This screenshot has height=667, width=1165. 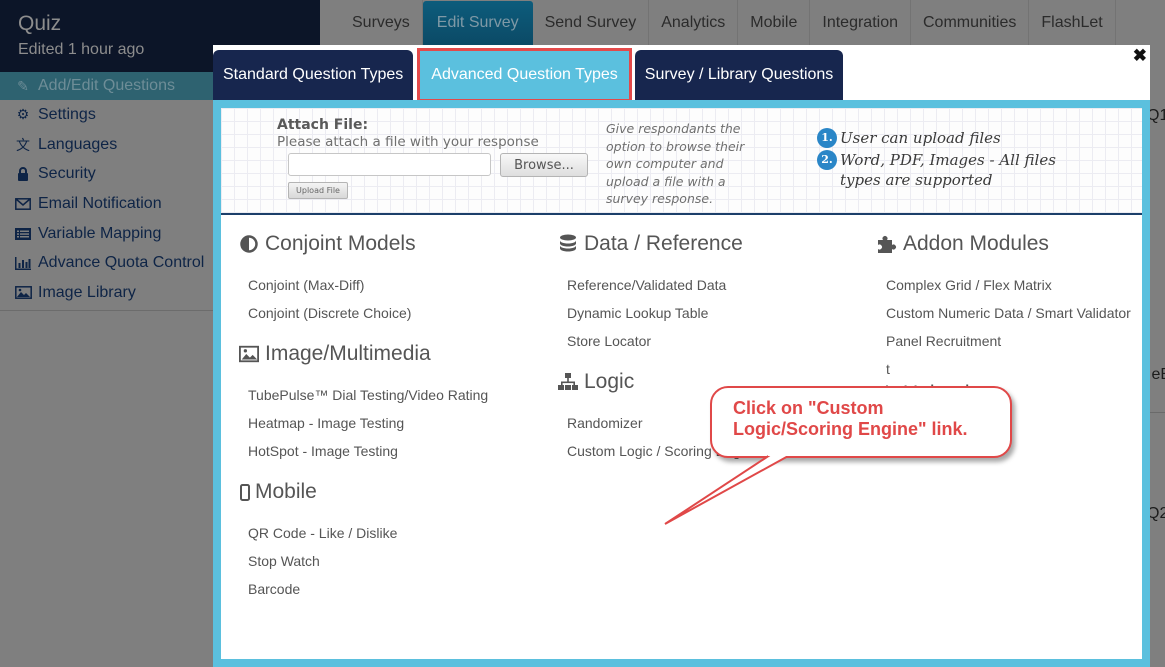 What do you see at coordinates (694, 22) in the screenshot?
I see `nav-analytics: Analytics` at bounding box center [694, 22].